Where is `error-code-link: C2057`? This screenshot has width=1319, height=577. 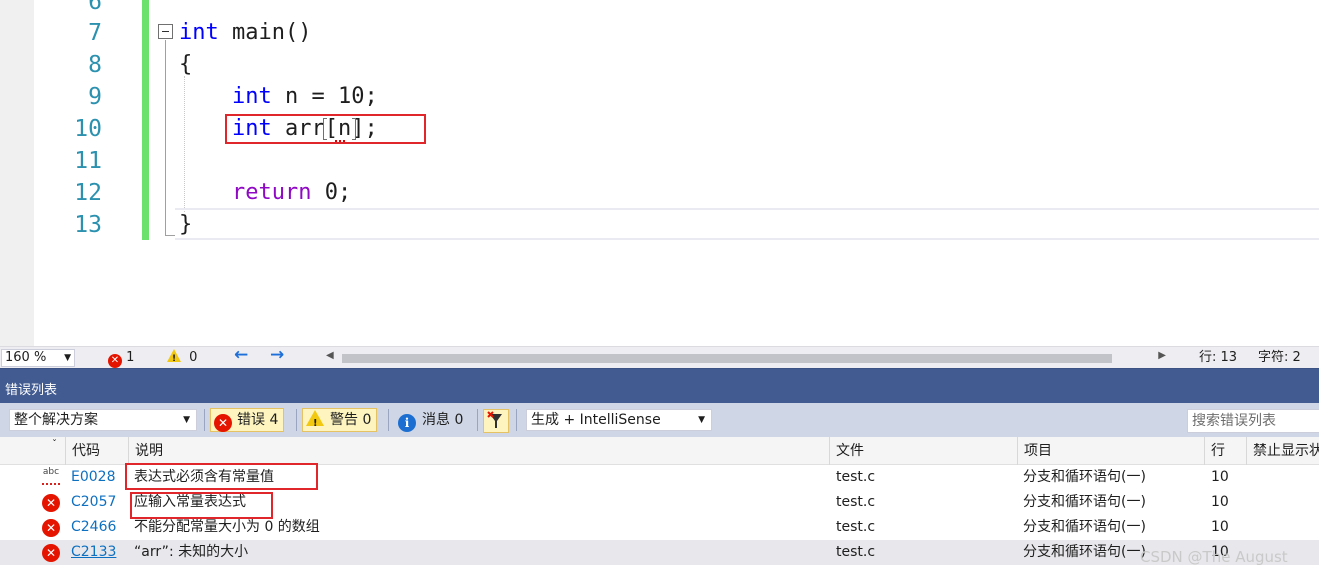
error-code-link: C2057 is located at coordinates (100, 502).